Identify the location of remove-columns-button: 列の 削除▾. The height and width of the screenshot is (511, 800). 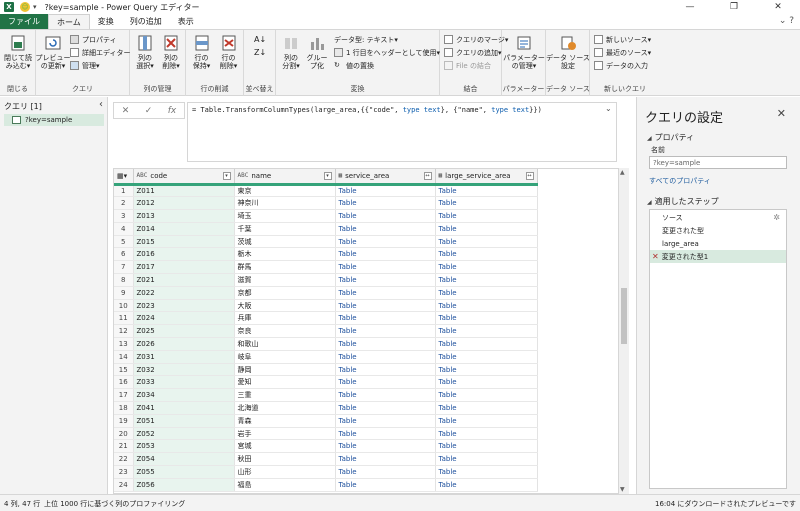
(171, 52).